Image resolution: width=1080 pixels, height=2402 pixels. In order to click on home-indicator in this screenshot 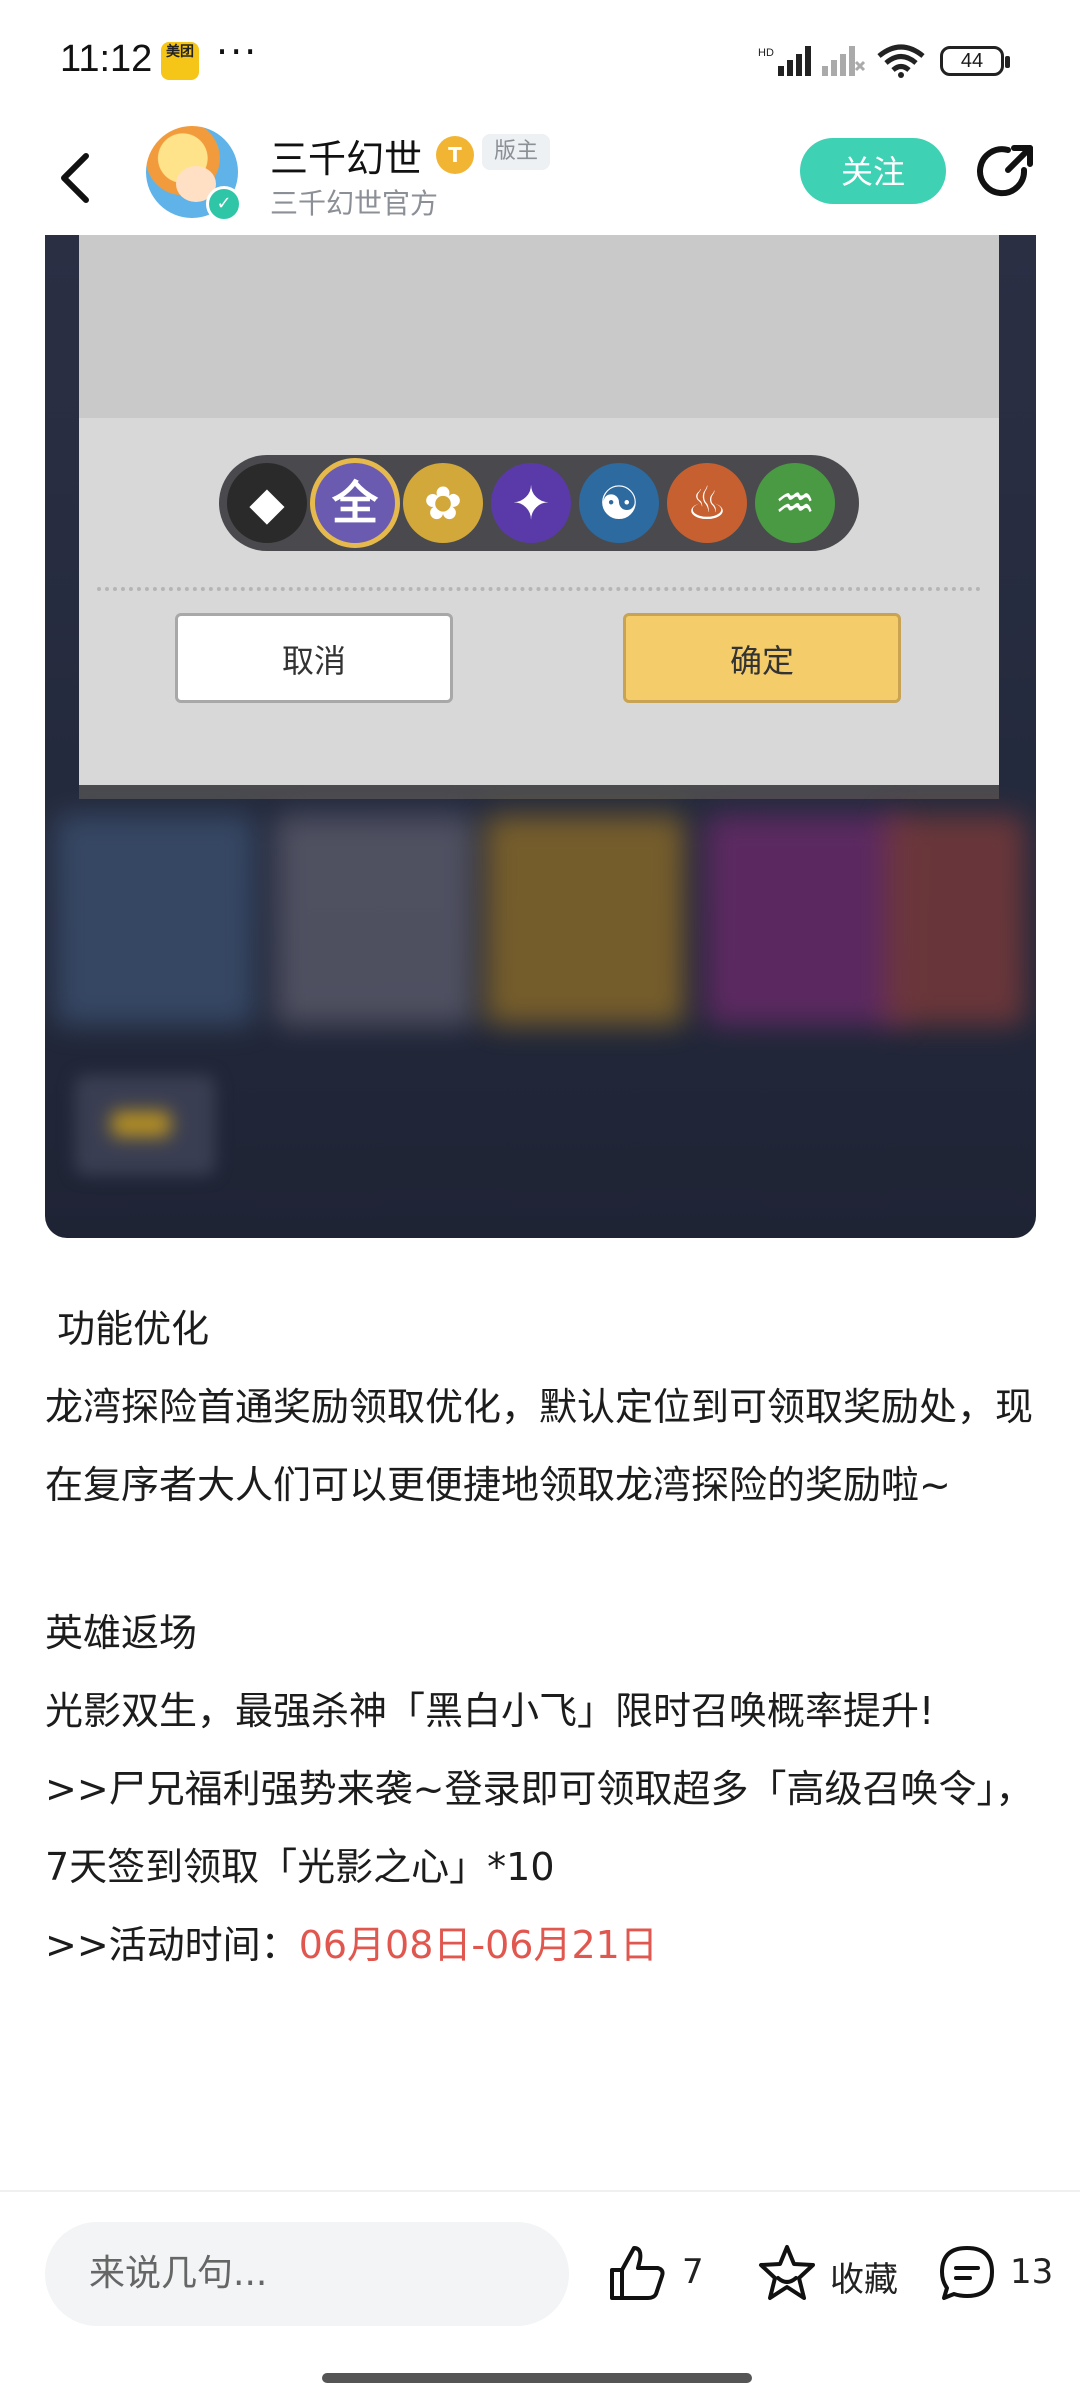, I will do `click(537, 2378)`.